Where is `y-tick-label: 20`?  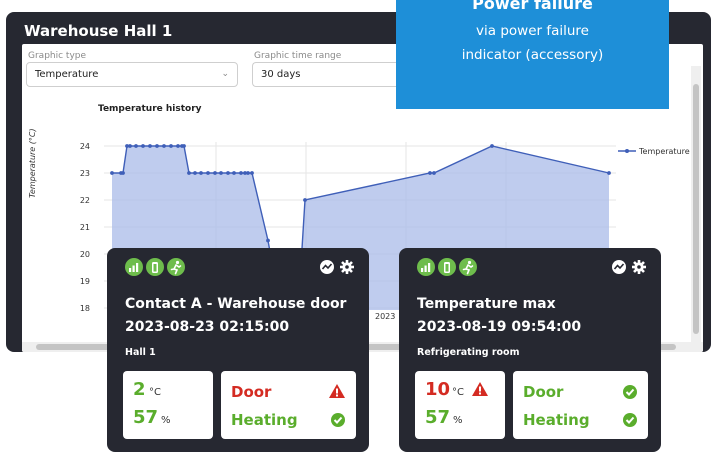
y-tick-label: 20 is located at coordinates (85, 254).